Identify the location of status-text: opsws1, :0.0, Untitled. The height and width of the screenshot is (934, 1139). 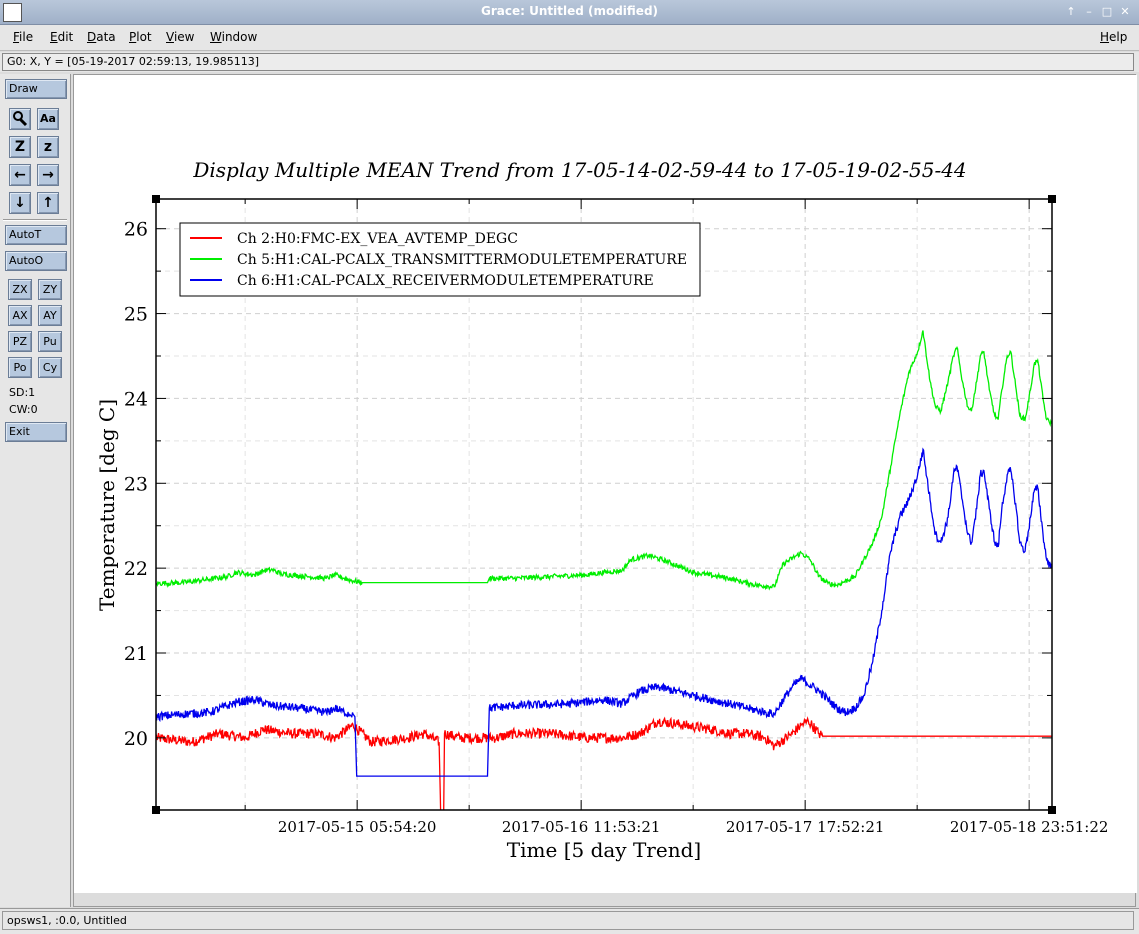
(568, 920).